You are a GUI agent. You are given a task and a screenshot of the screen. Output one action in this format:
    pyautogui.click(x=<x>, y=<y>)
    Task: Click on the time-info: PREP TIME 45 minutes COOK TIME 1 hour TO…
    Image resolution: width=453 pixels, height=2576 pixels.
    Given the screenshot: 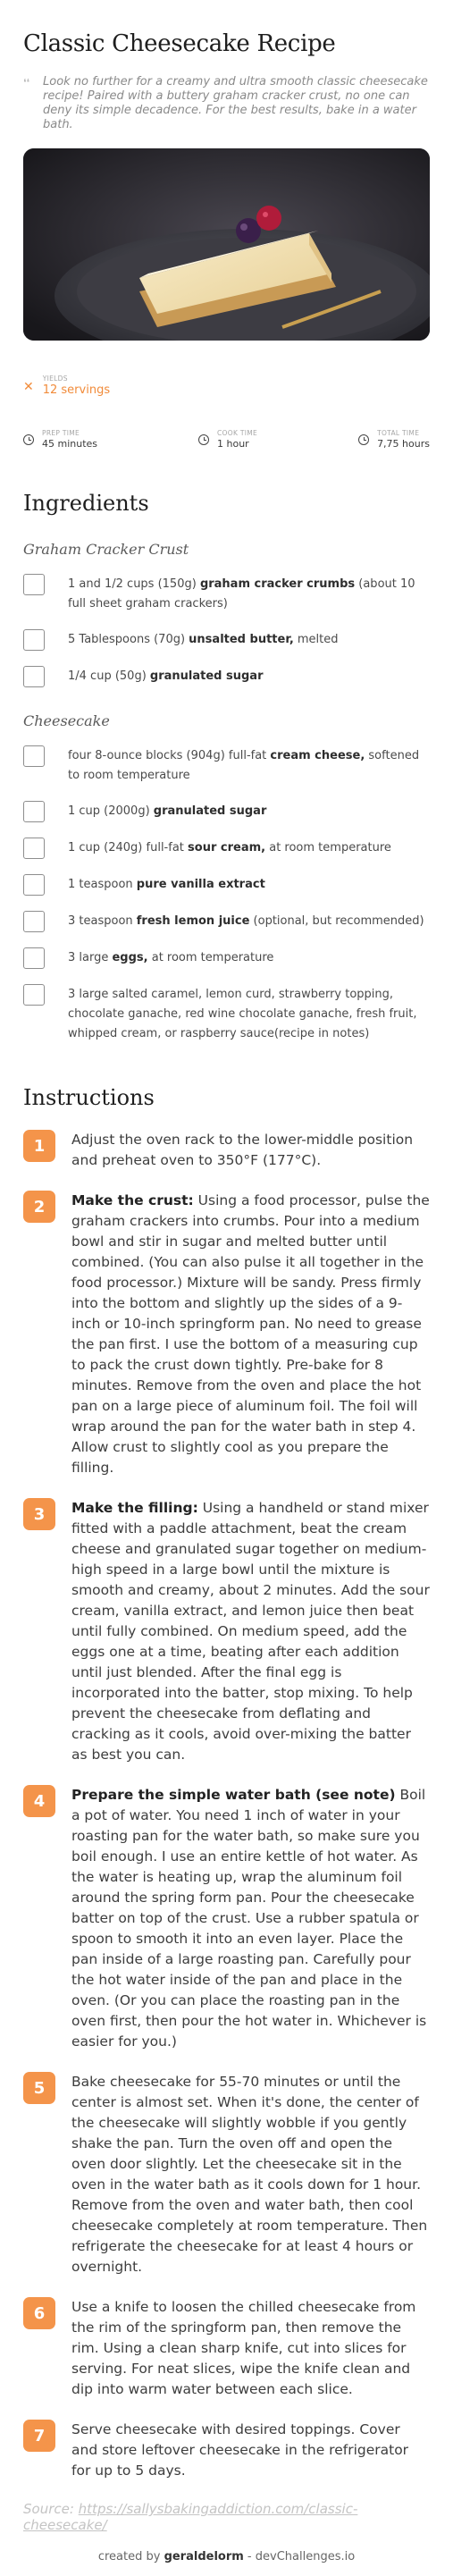 What is the action you would take?
    pyautogui.click(x=226, y=440)
    